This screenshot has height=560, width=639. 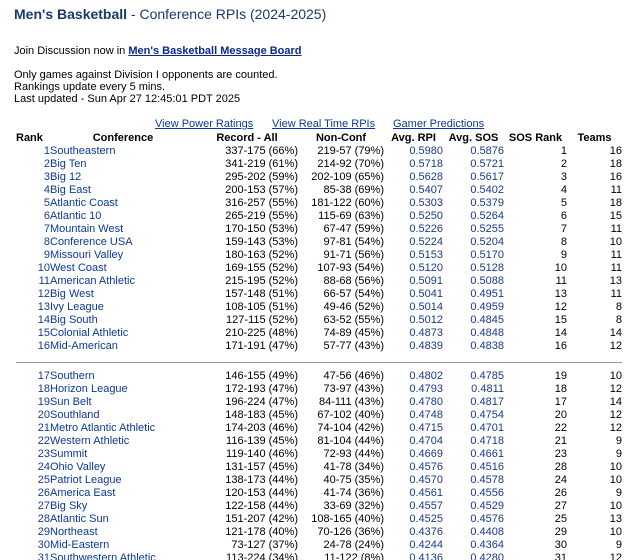 I want to click on avg-rpi-cell: 0.4557, so click(x=426, y=506).